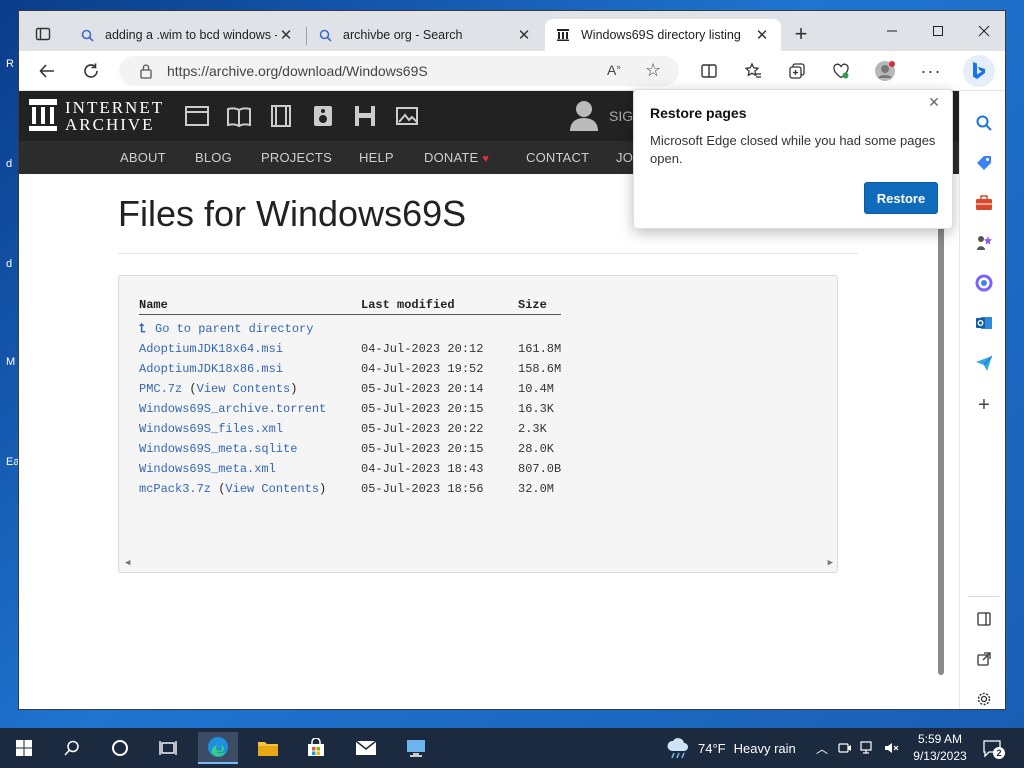  I want to click on column-header-modified: Last modified, so click(408, 305).